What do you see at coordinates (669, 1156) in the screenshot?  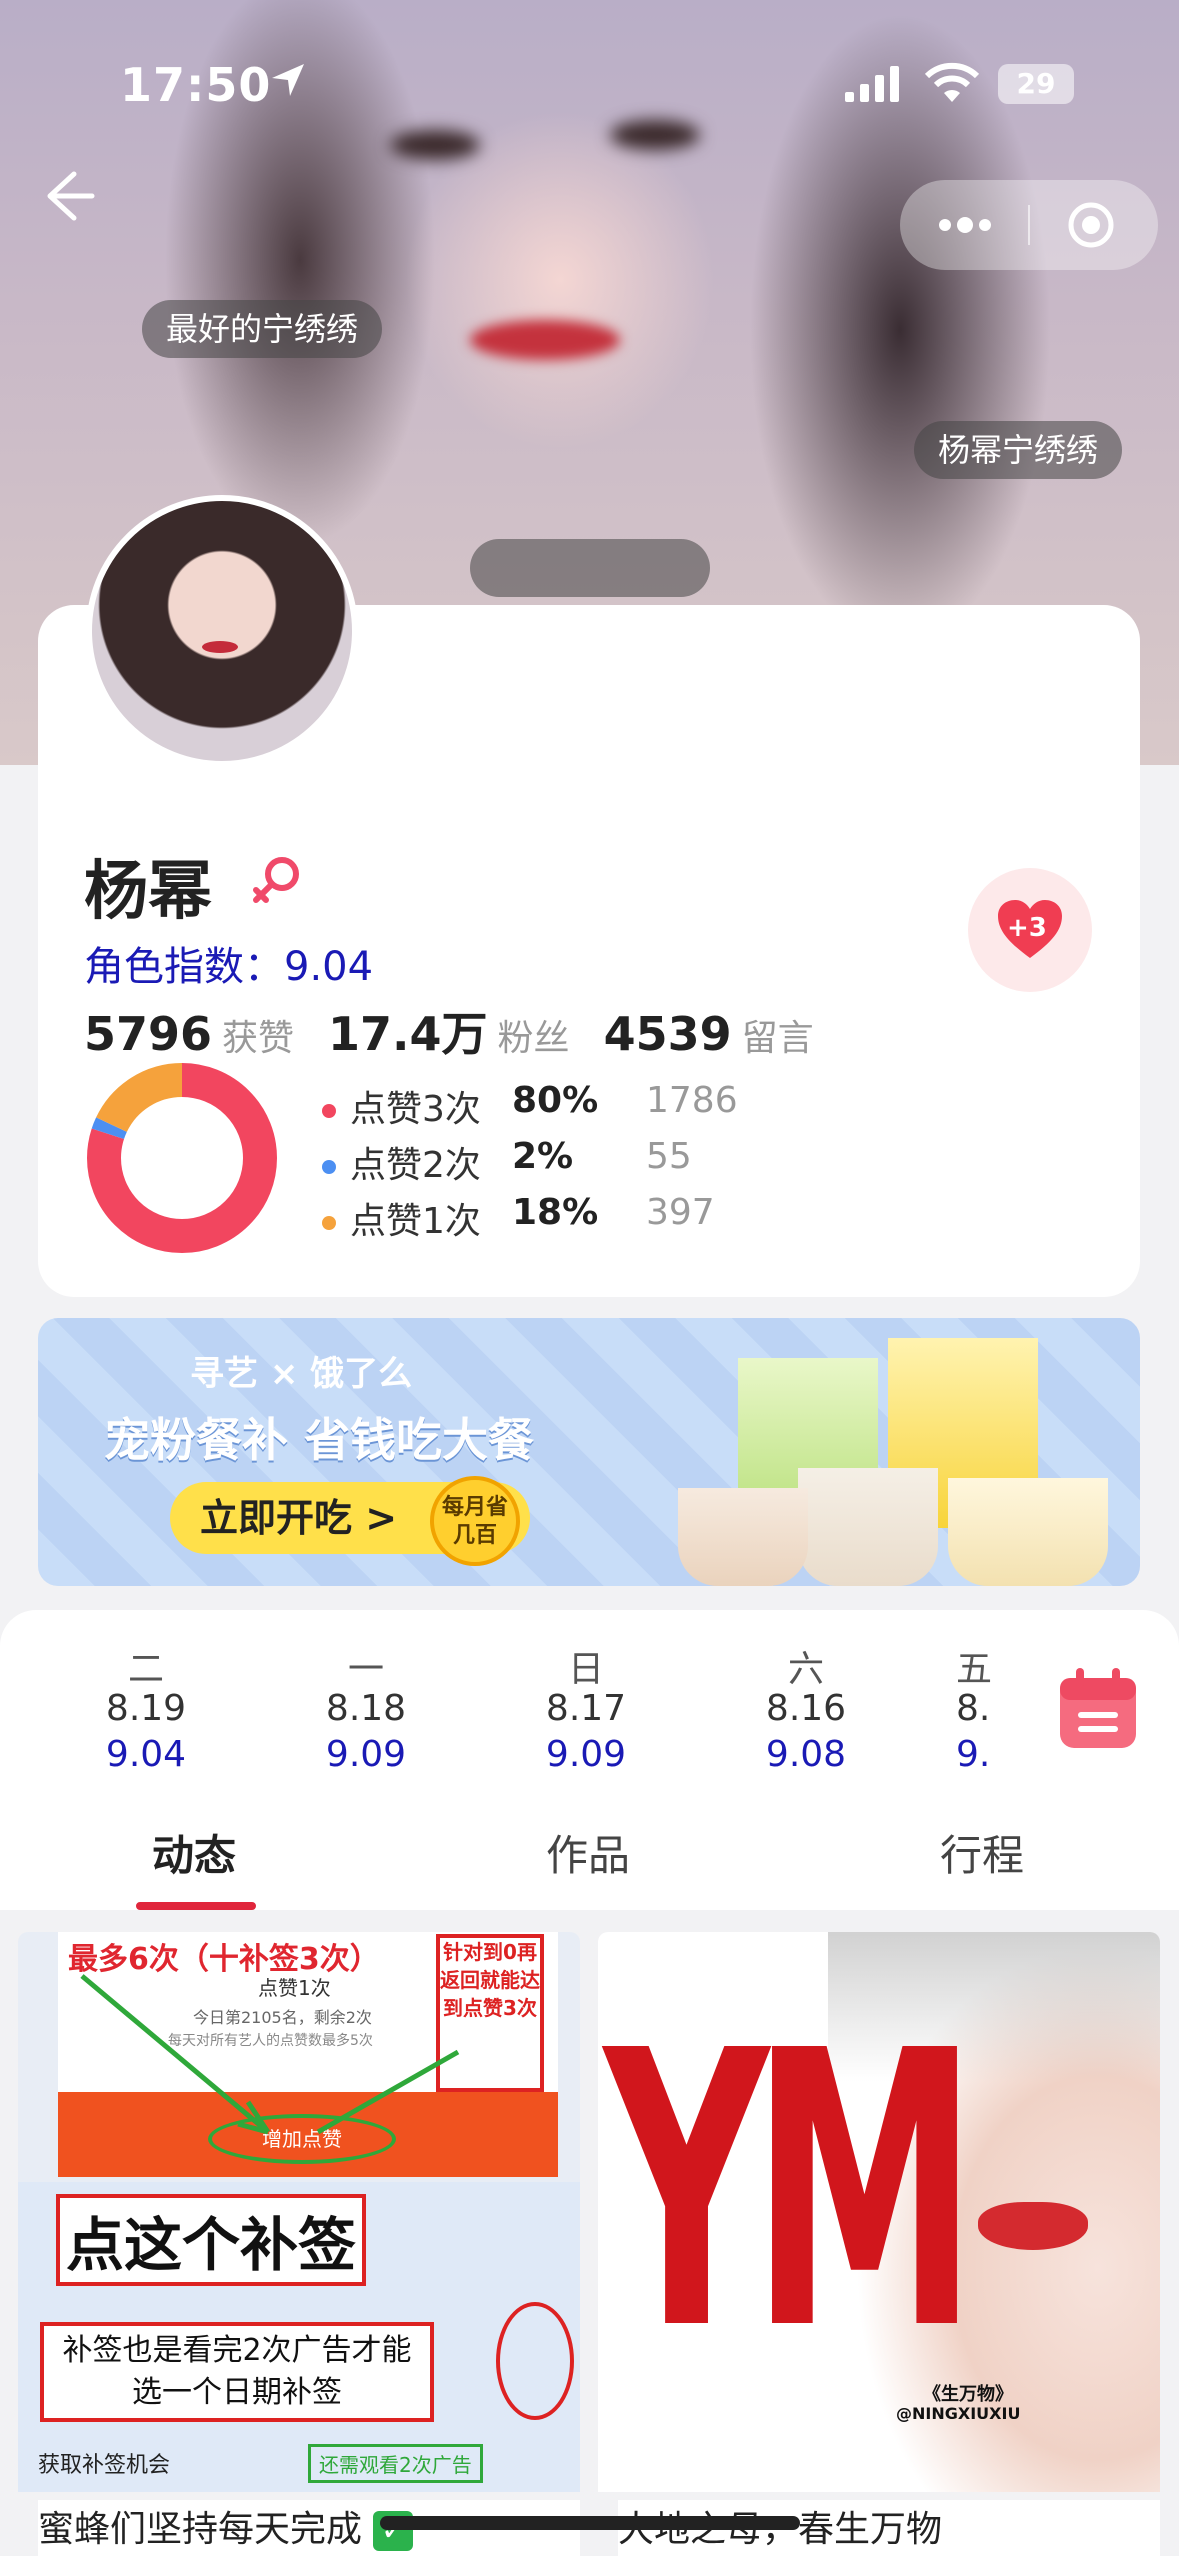 I see `breakdown-count: 55` at bounding box center [669, 1156].